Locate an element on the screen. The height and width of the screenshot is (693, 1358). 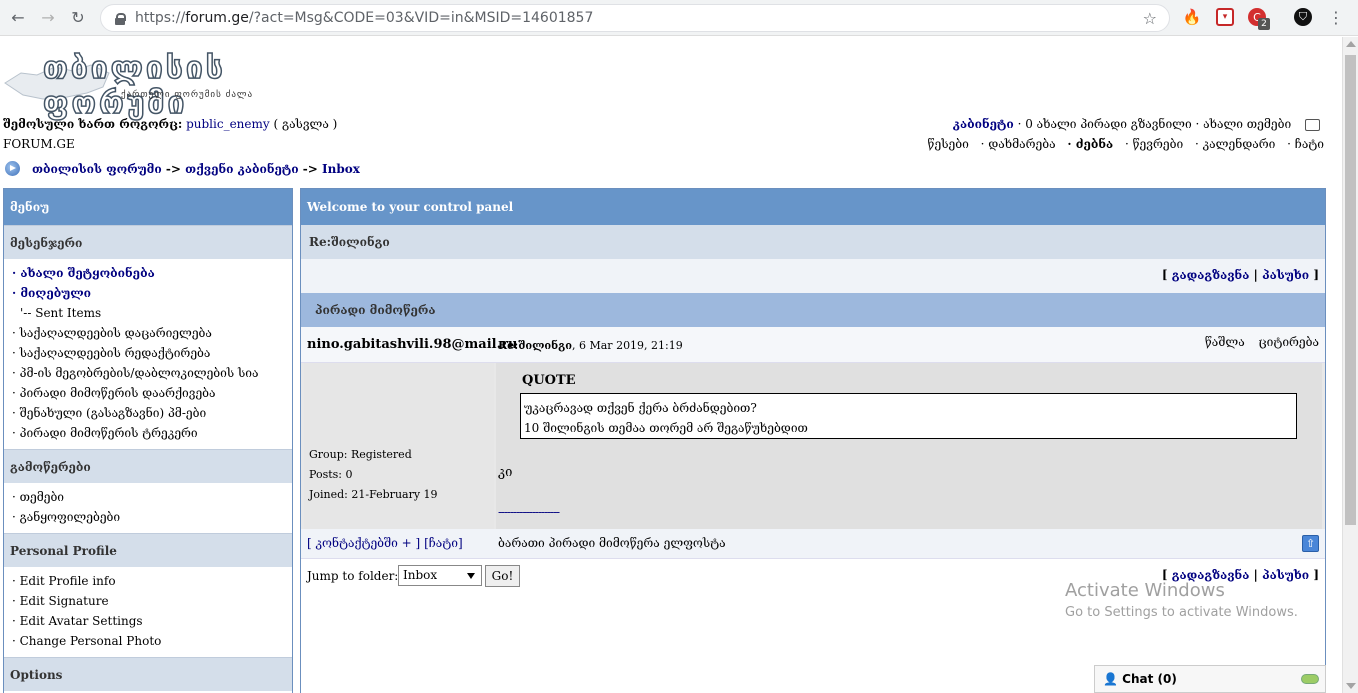
sidebar-item-buddy-list: · პმ-ის მეგობრების/დაბლოკილების სია is located at coordinates (152, 373).